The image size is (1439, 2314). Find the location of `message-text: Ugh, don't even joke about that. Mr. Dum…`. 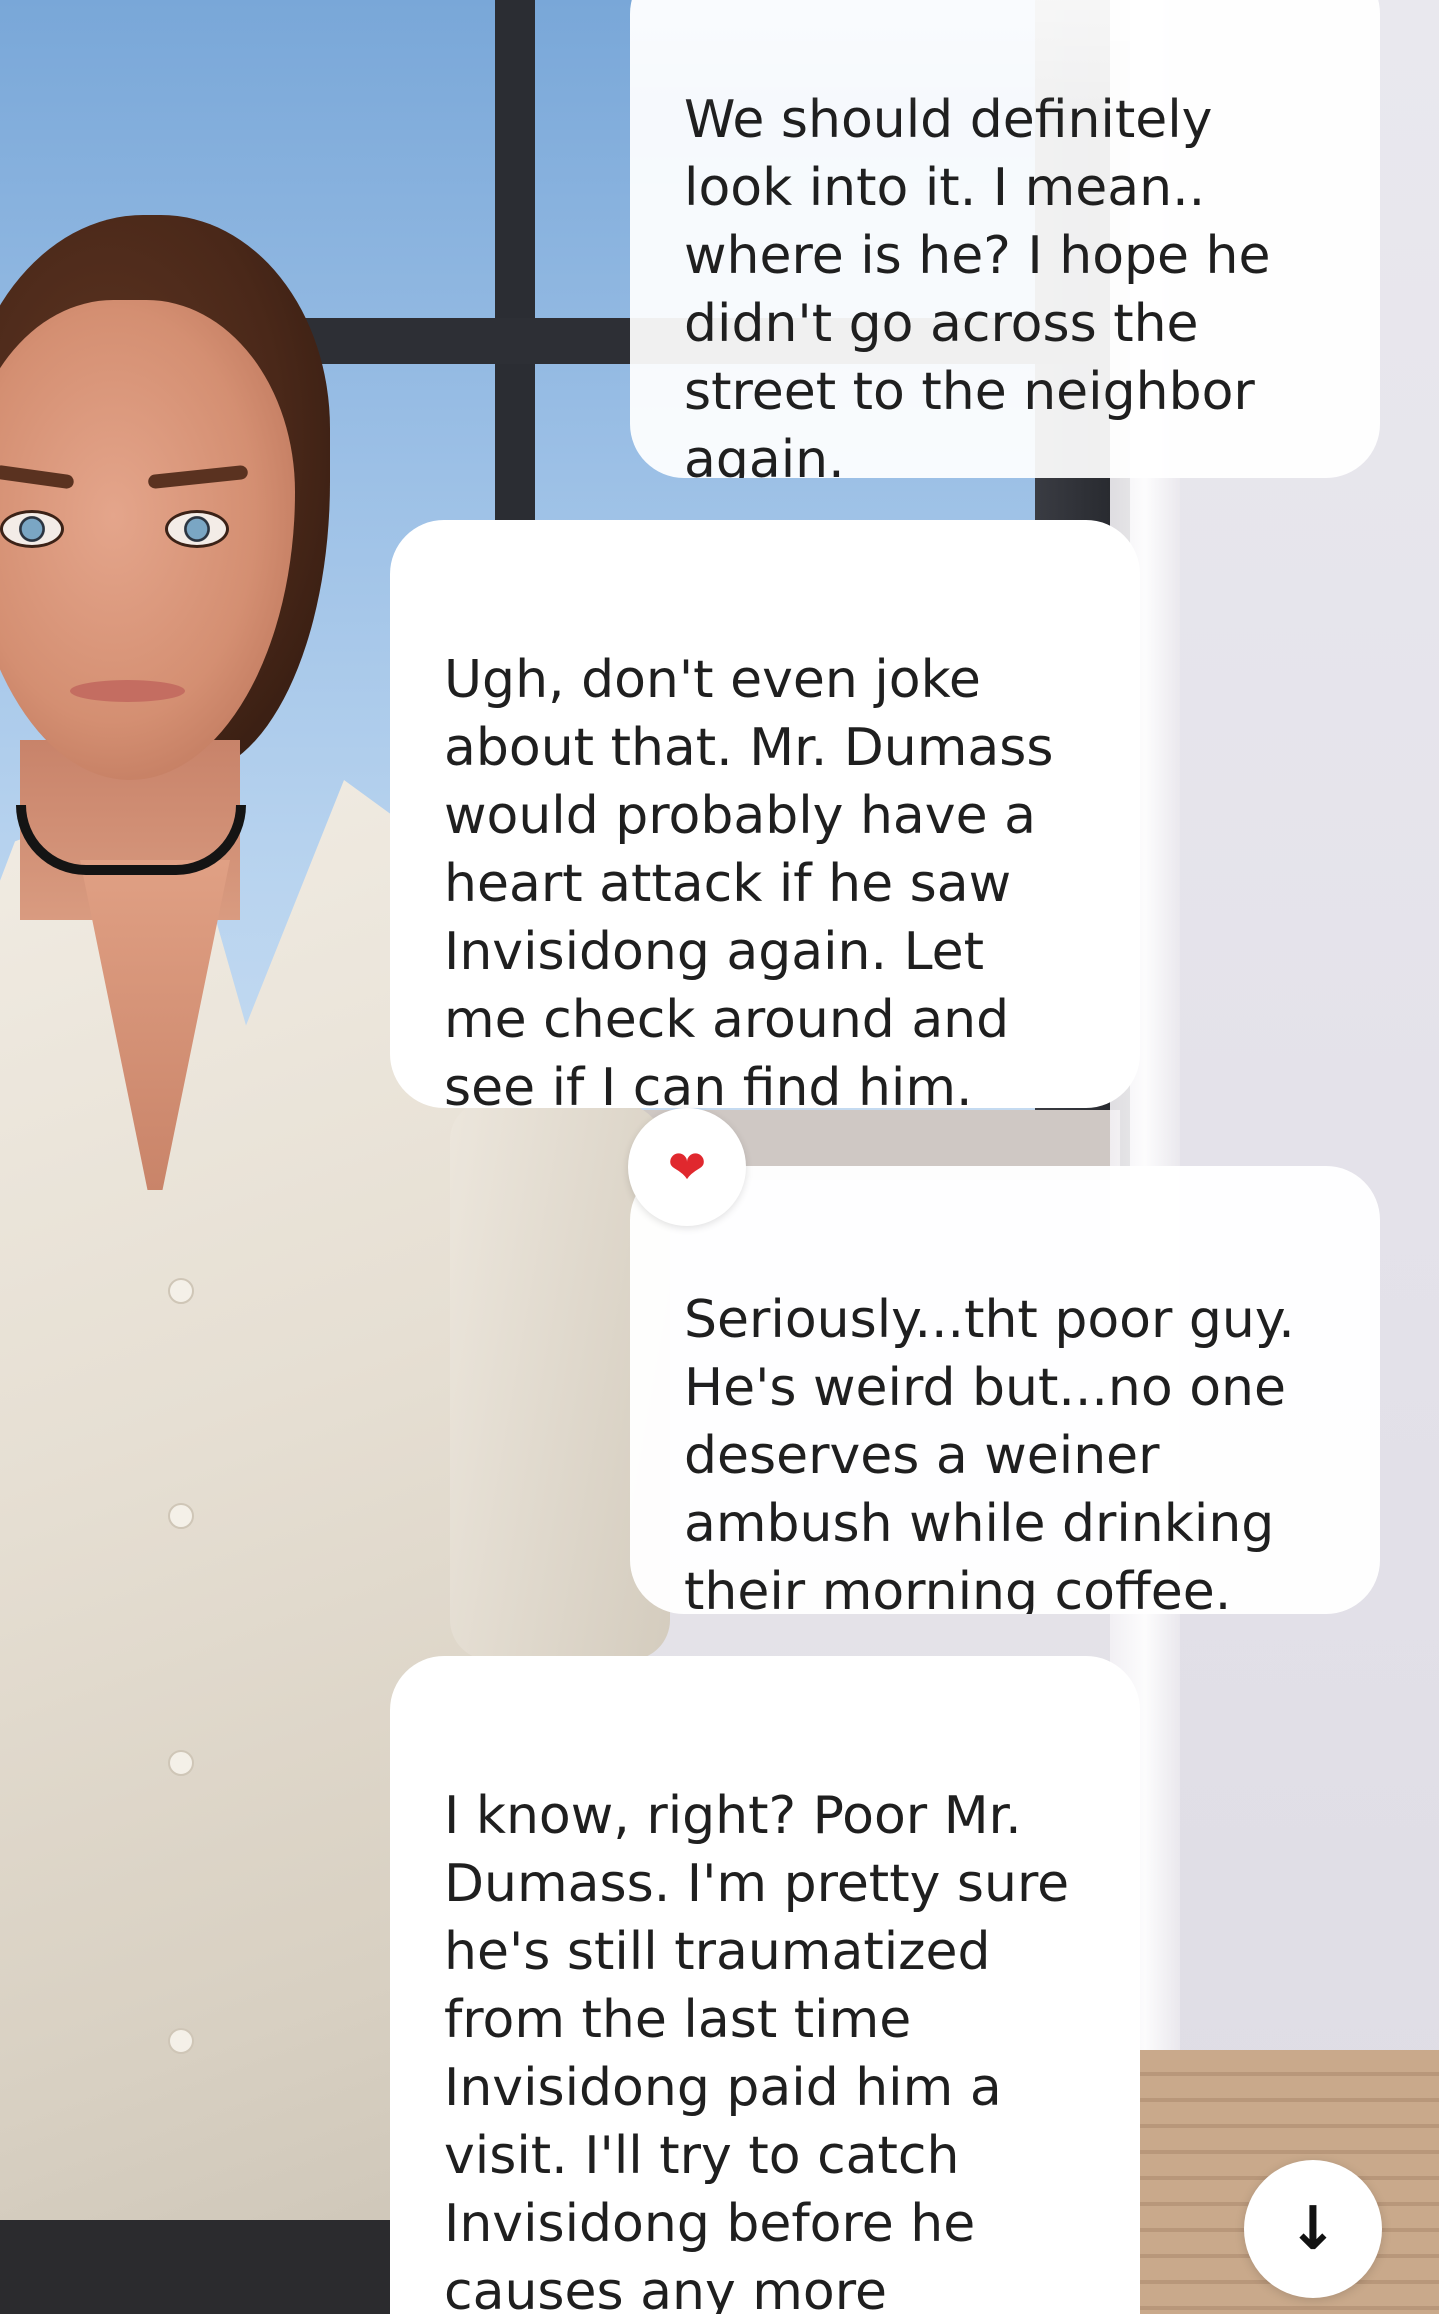

message-text: Ugh, don't even joke about that. Mr. Dum… is located at coordinates (749, 879).